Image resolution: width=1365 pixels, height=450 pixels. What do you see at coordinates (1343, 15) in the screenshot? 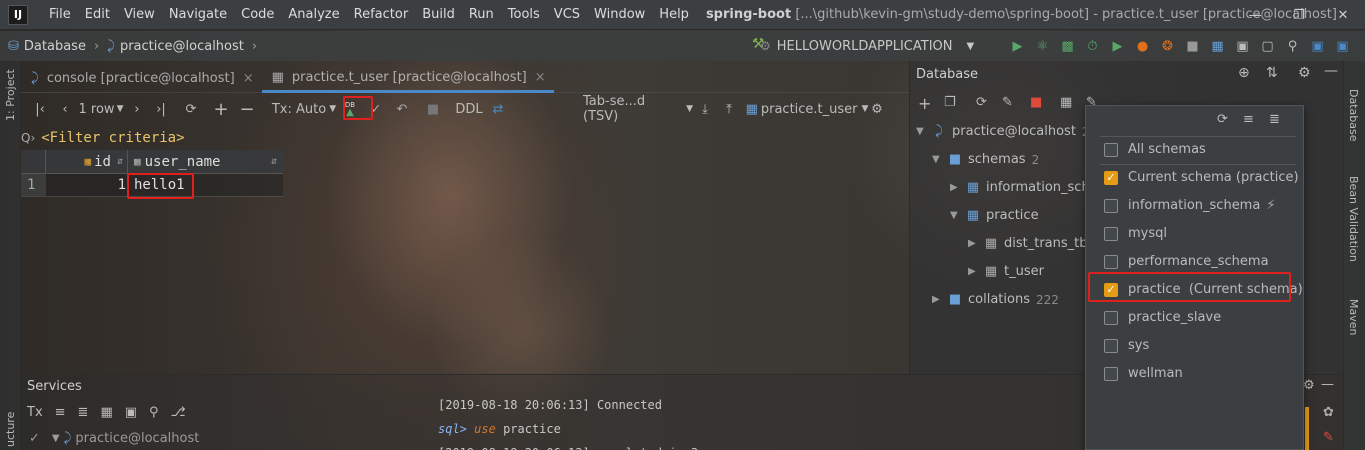
I see `close-icon: ✕` at bounding box center [1343, 15].